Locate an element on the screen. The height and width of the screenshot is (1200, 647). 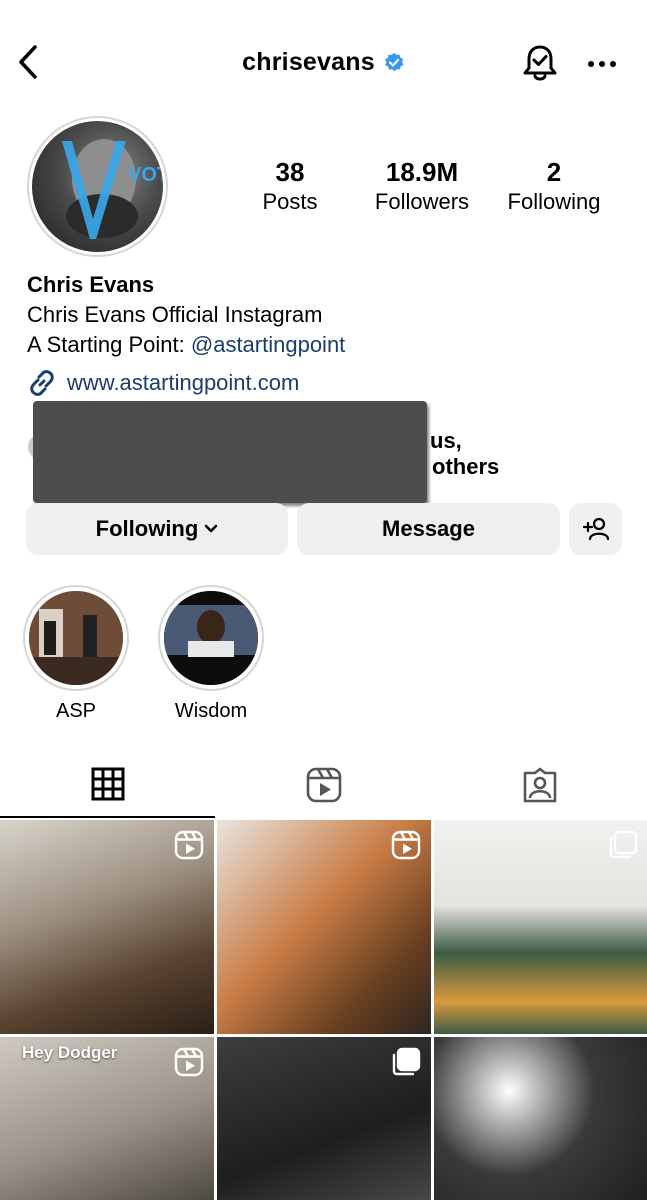
posts-value: 38 is located at coordinates (290, 172).